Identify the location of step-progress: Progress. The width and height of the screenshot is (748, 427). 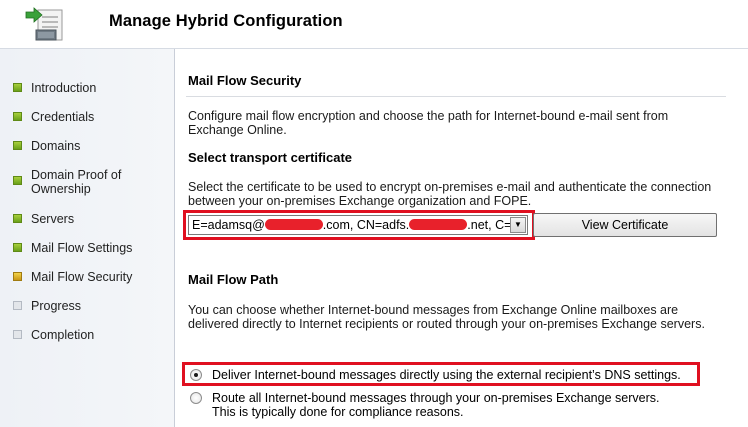
(82, 306).